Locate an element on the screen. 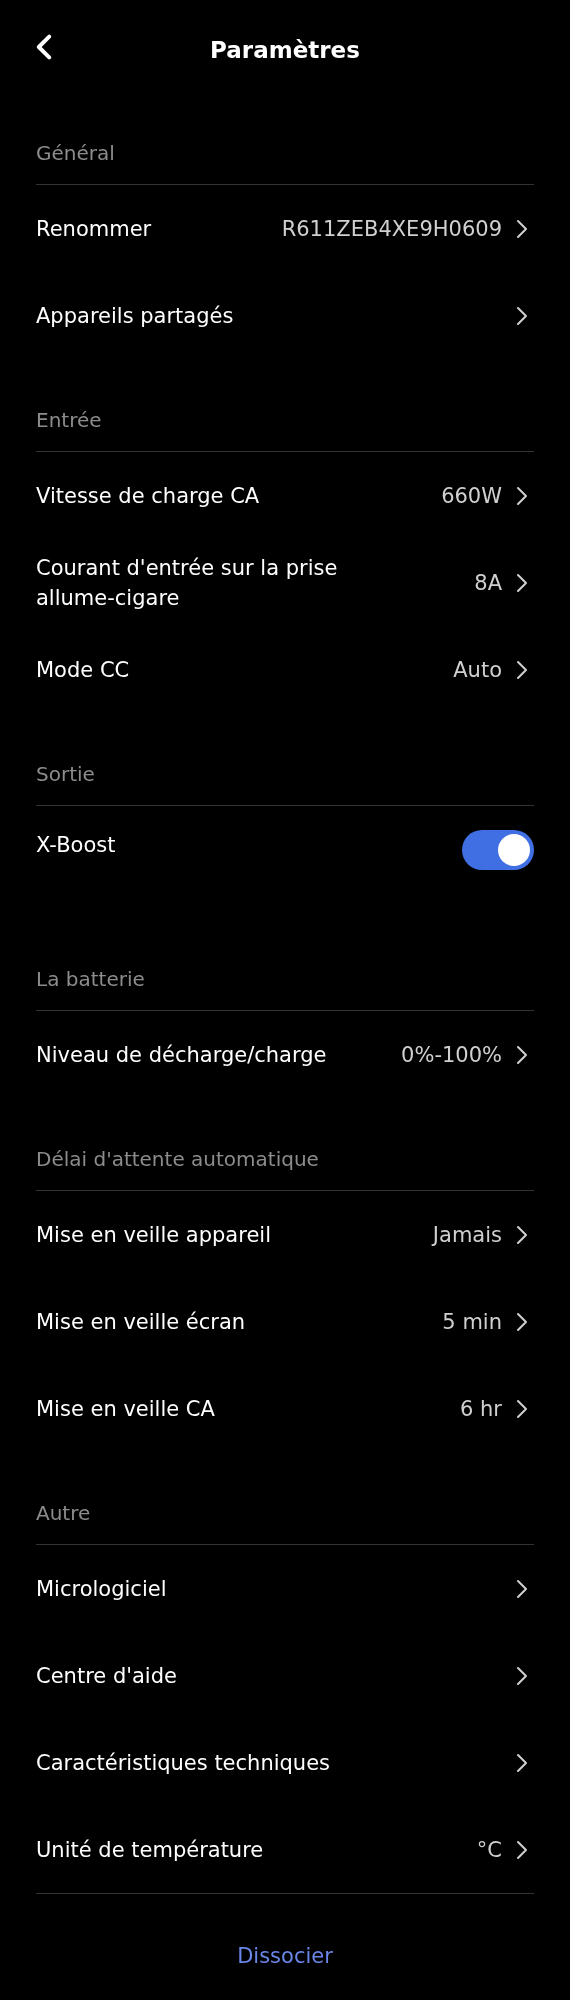  setting-label: Mise en veille écran is located at coordinates (141, 1322).